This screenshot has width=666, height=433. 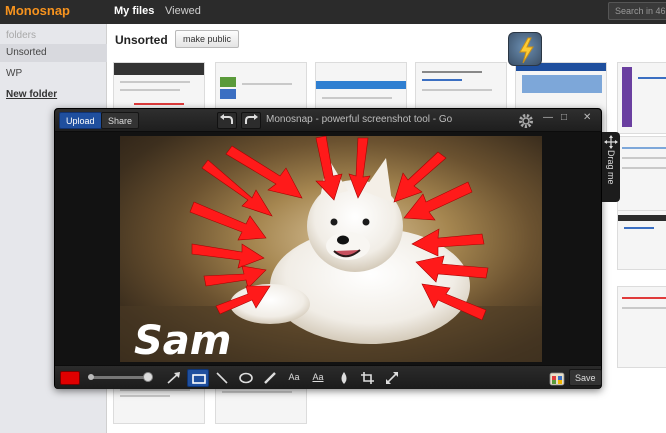 What do you see at coordinates (182, 340) in the screenshot?
I see `handwritten-name: Sam` at bounding box center [182, 340].